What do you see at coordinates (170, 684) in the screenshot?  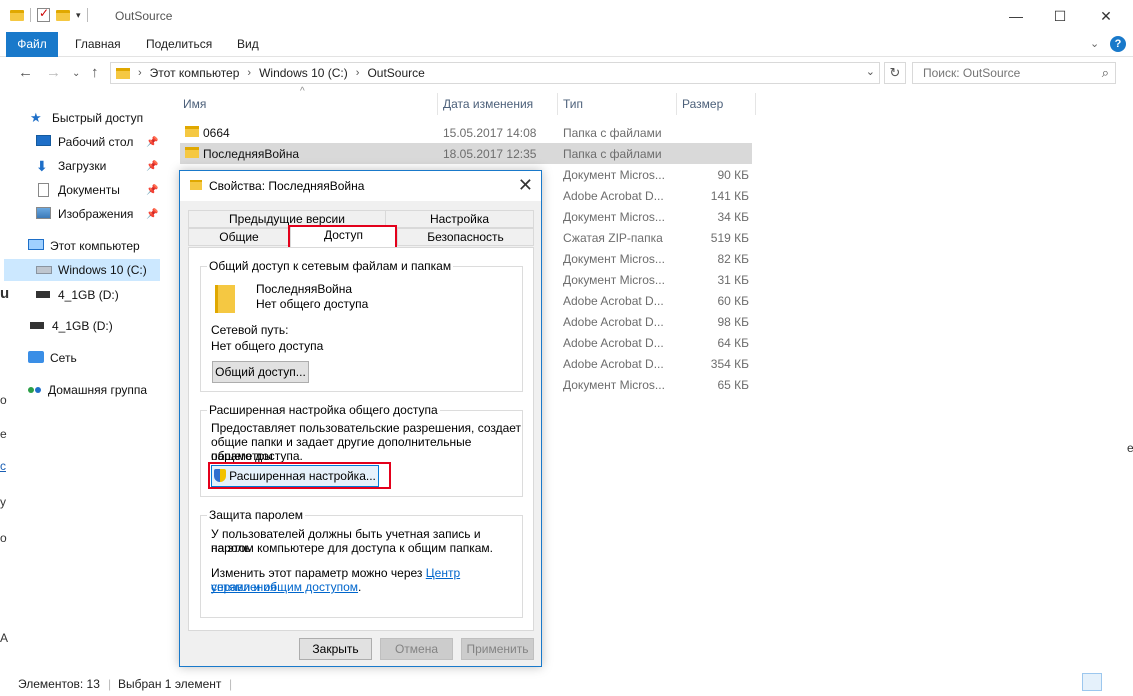 I see `status-selected: Выбран 1 элемент` at bounding box center [170, 684].